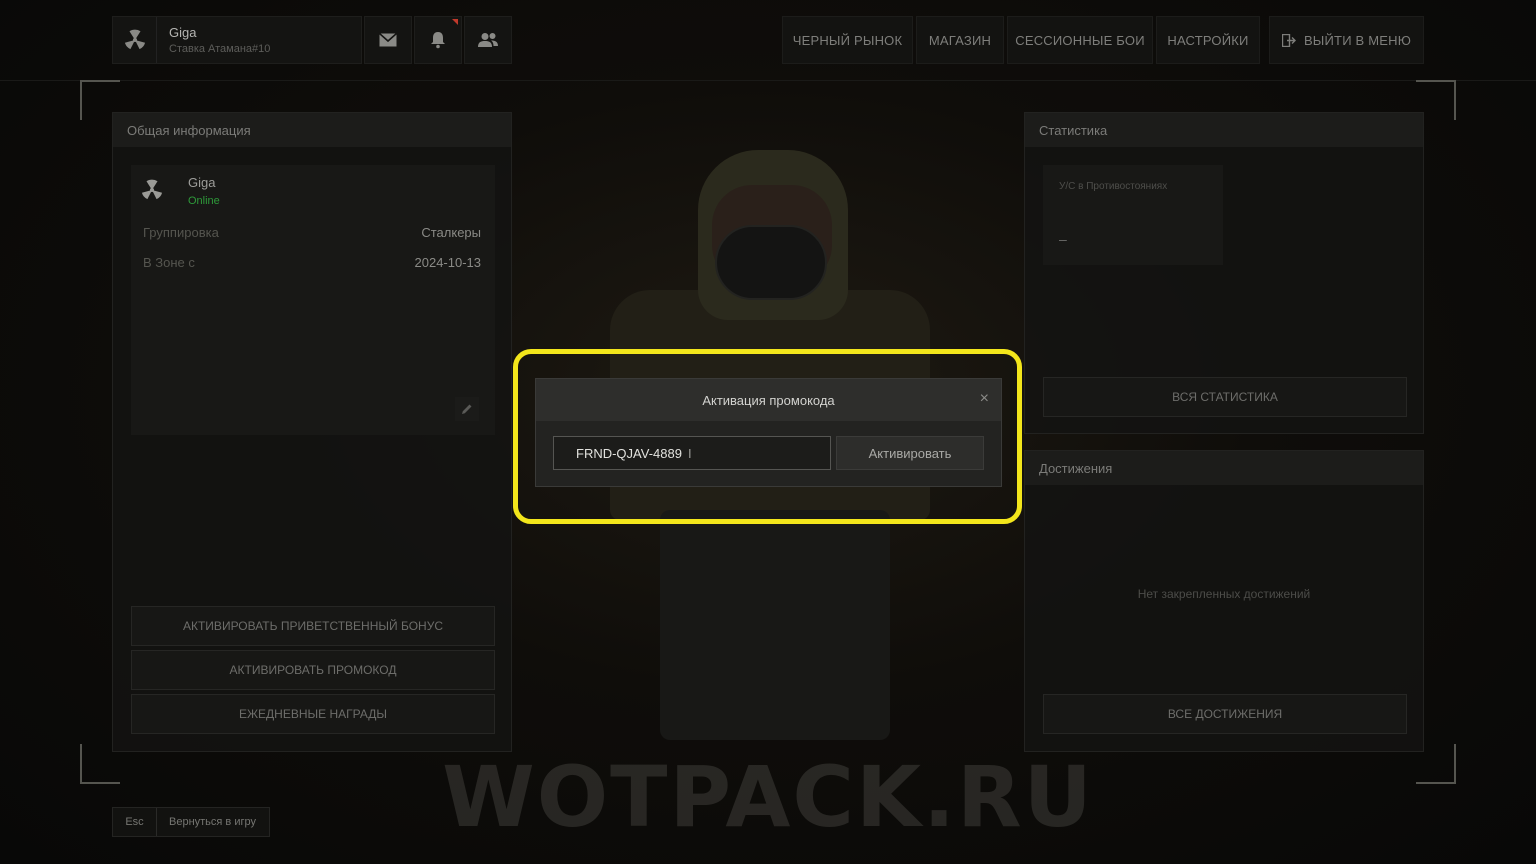  I want to click on friends-button, so click(488, 40).